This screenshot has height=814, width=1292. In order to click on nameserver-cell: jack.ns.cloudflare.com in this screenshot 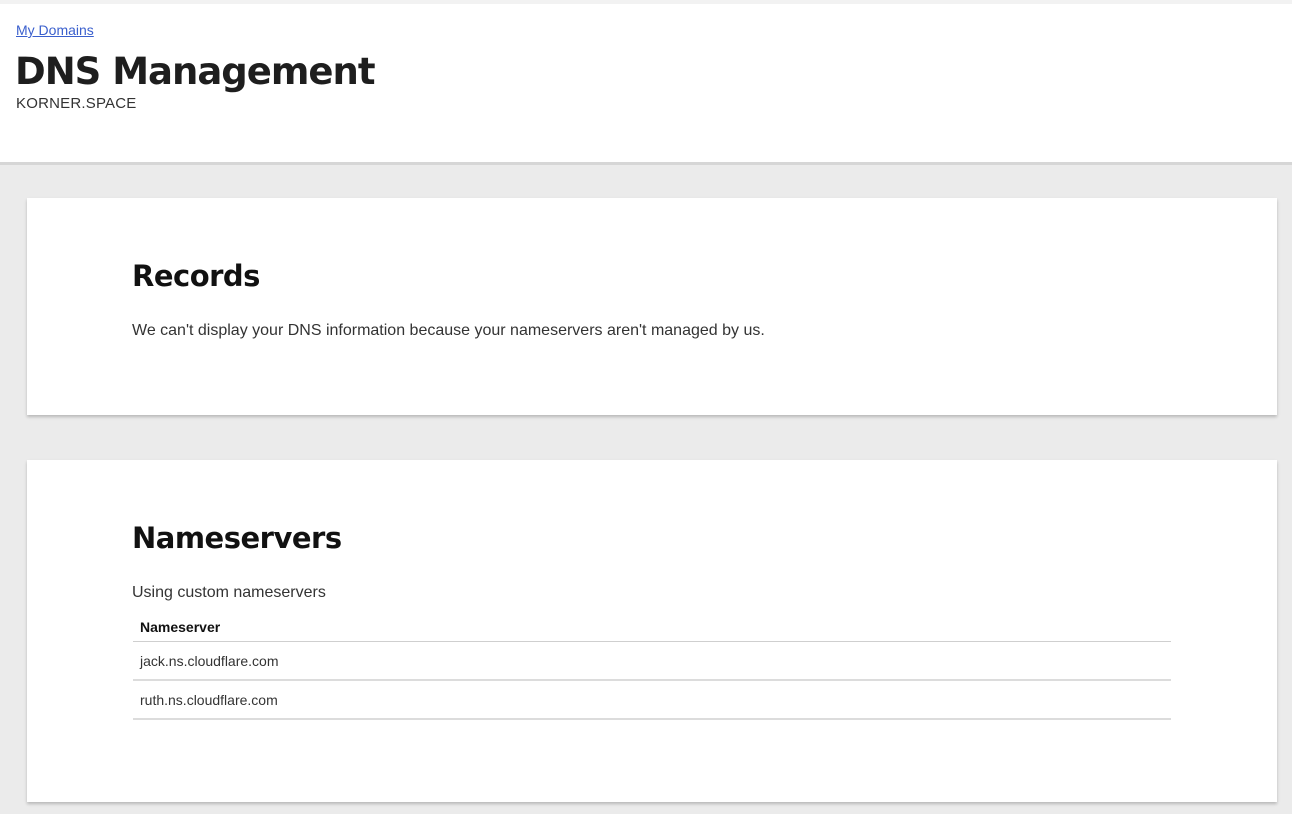, I will do `click(652, 661)`.